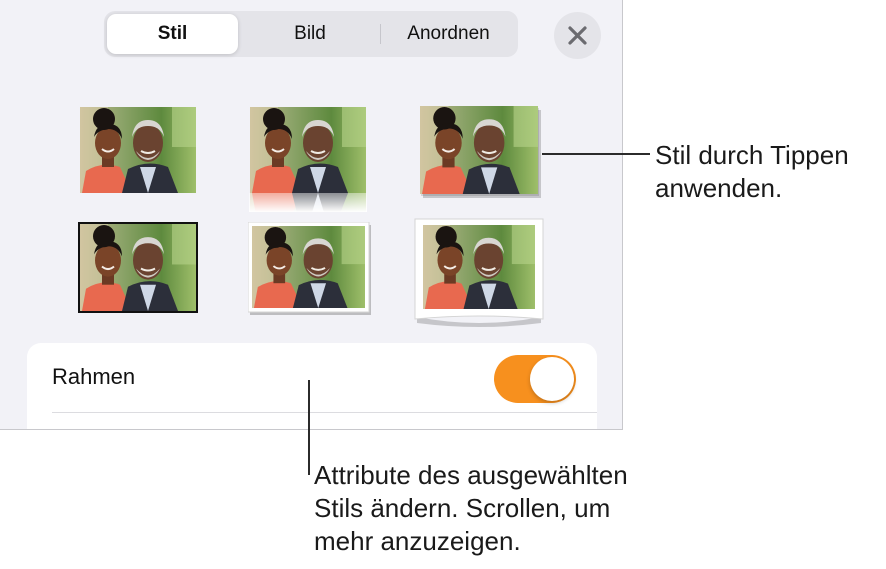 The image size is (886, 569). Describe the element at coordinates (312, 386) in the screenshot. I see `style-settings-card: Rahmen` at that location.